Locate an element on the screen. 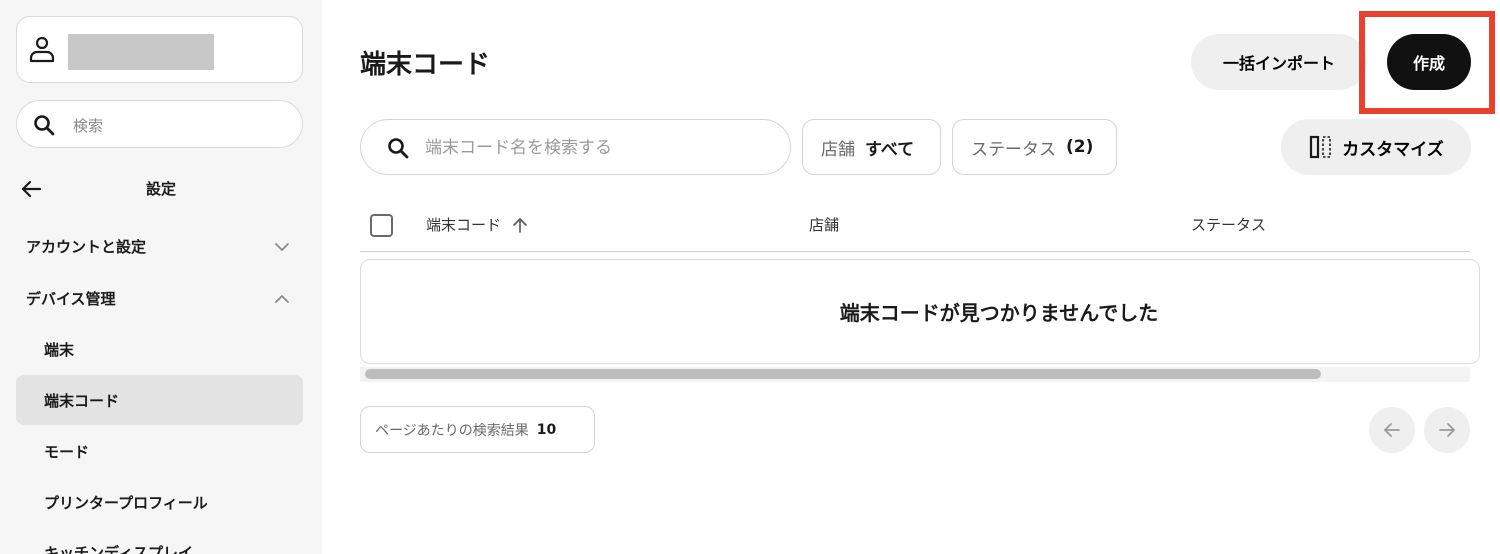 The height and width of the screenshot is (554, 1500). device-code-search is located at coordinates (575, 147).